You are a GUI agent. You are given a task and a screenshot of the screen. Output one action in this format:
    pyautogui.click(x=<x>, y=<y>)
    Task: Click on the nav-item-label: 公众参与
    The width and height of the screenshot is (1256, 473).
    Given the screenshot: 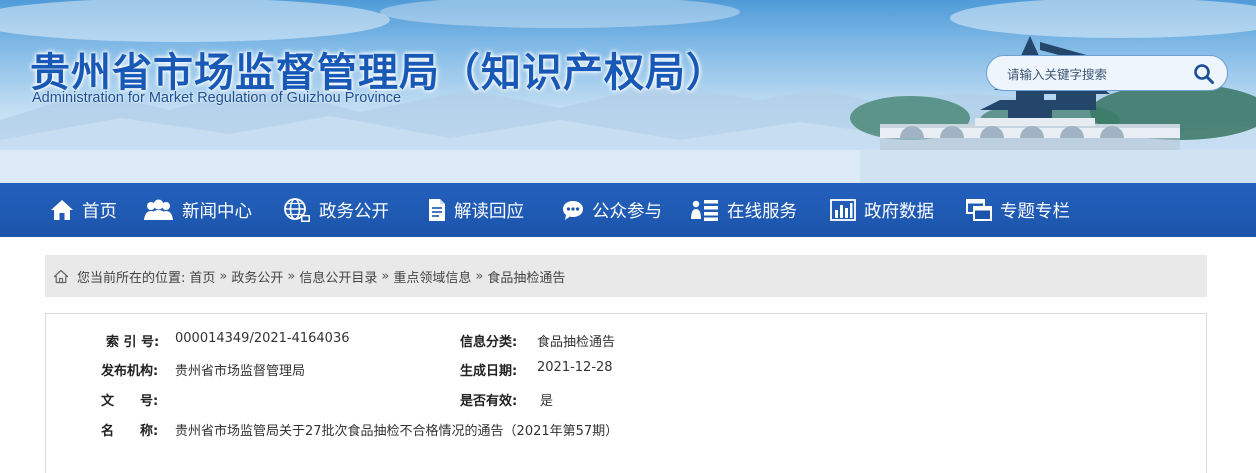 What is the action you would take?
    pyautogui.click(x=627, y=211)
    